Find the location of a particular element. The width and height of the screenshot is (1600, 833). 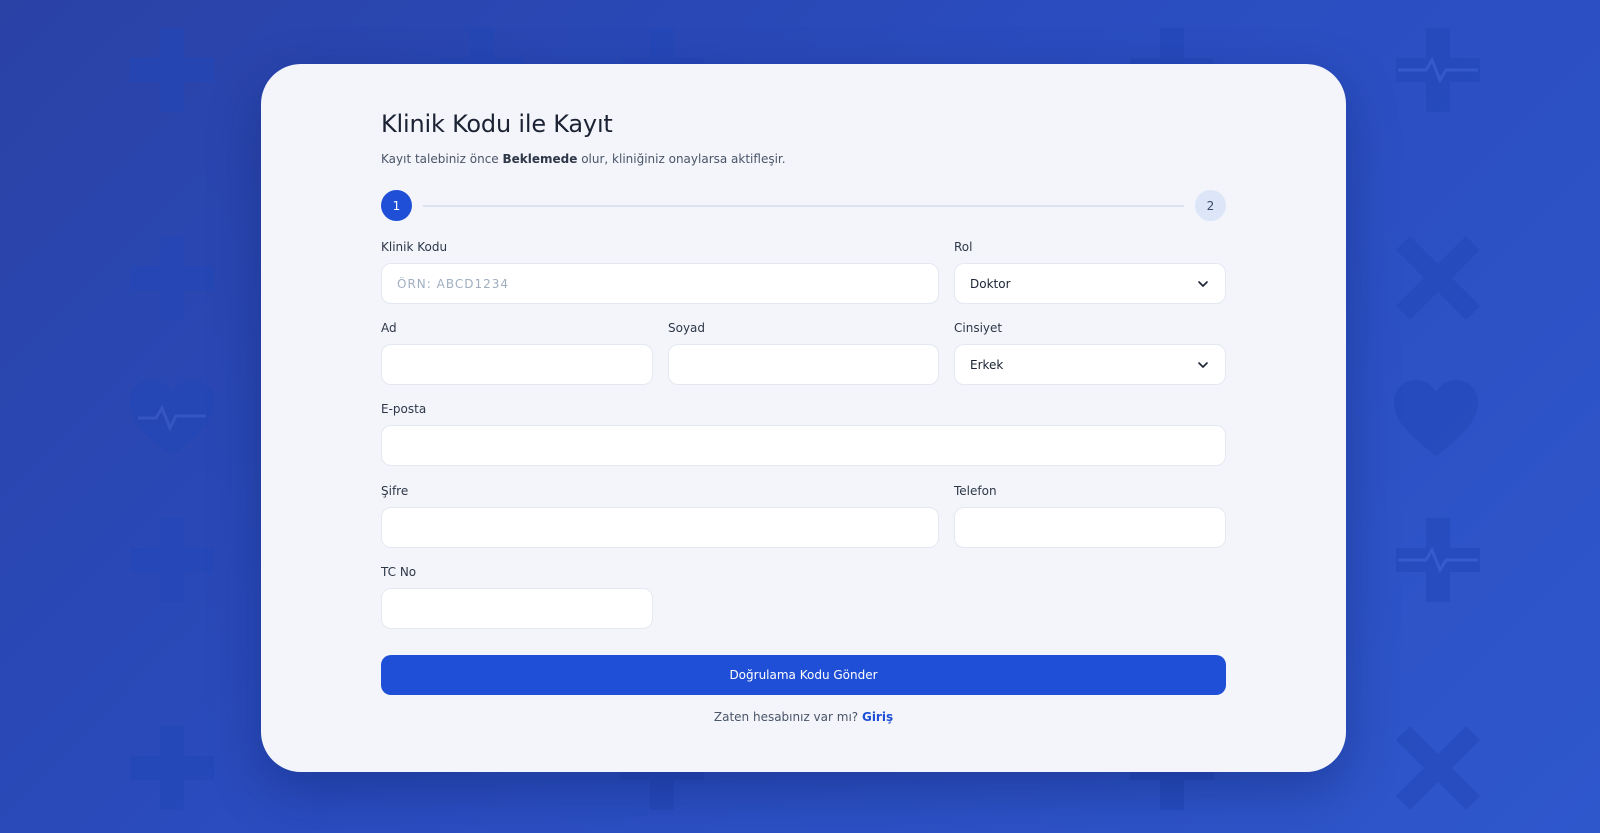

clinic-code-input is located at coordinates (660, 283).